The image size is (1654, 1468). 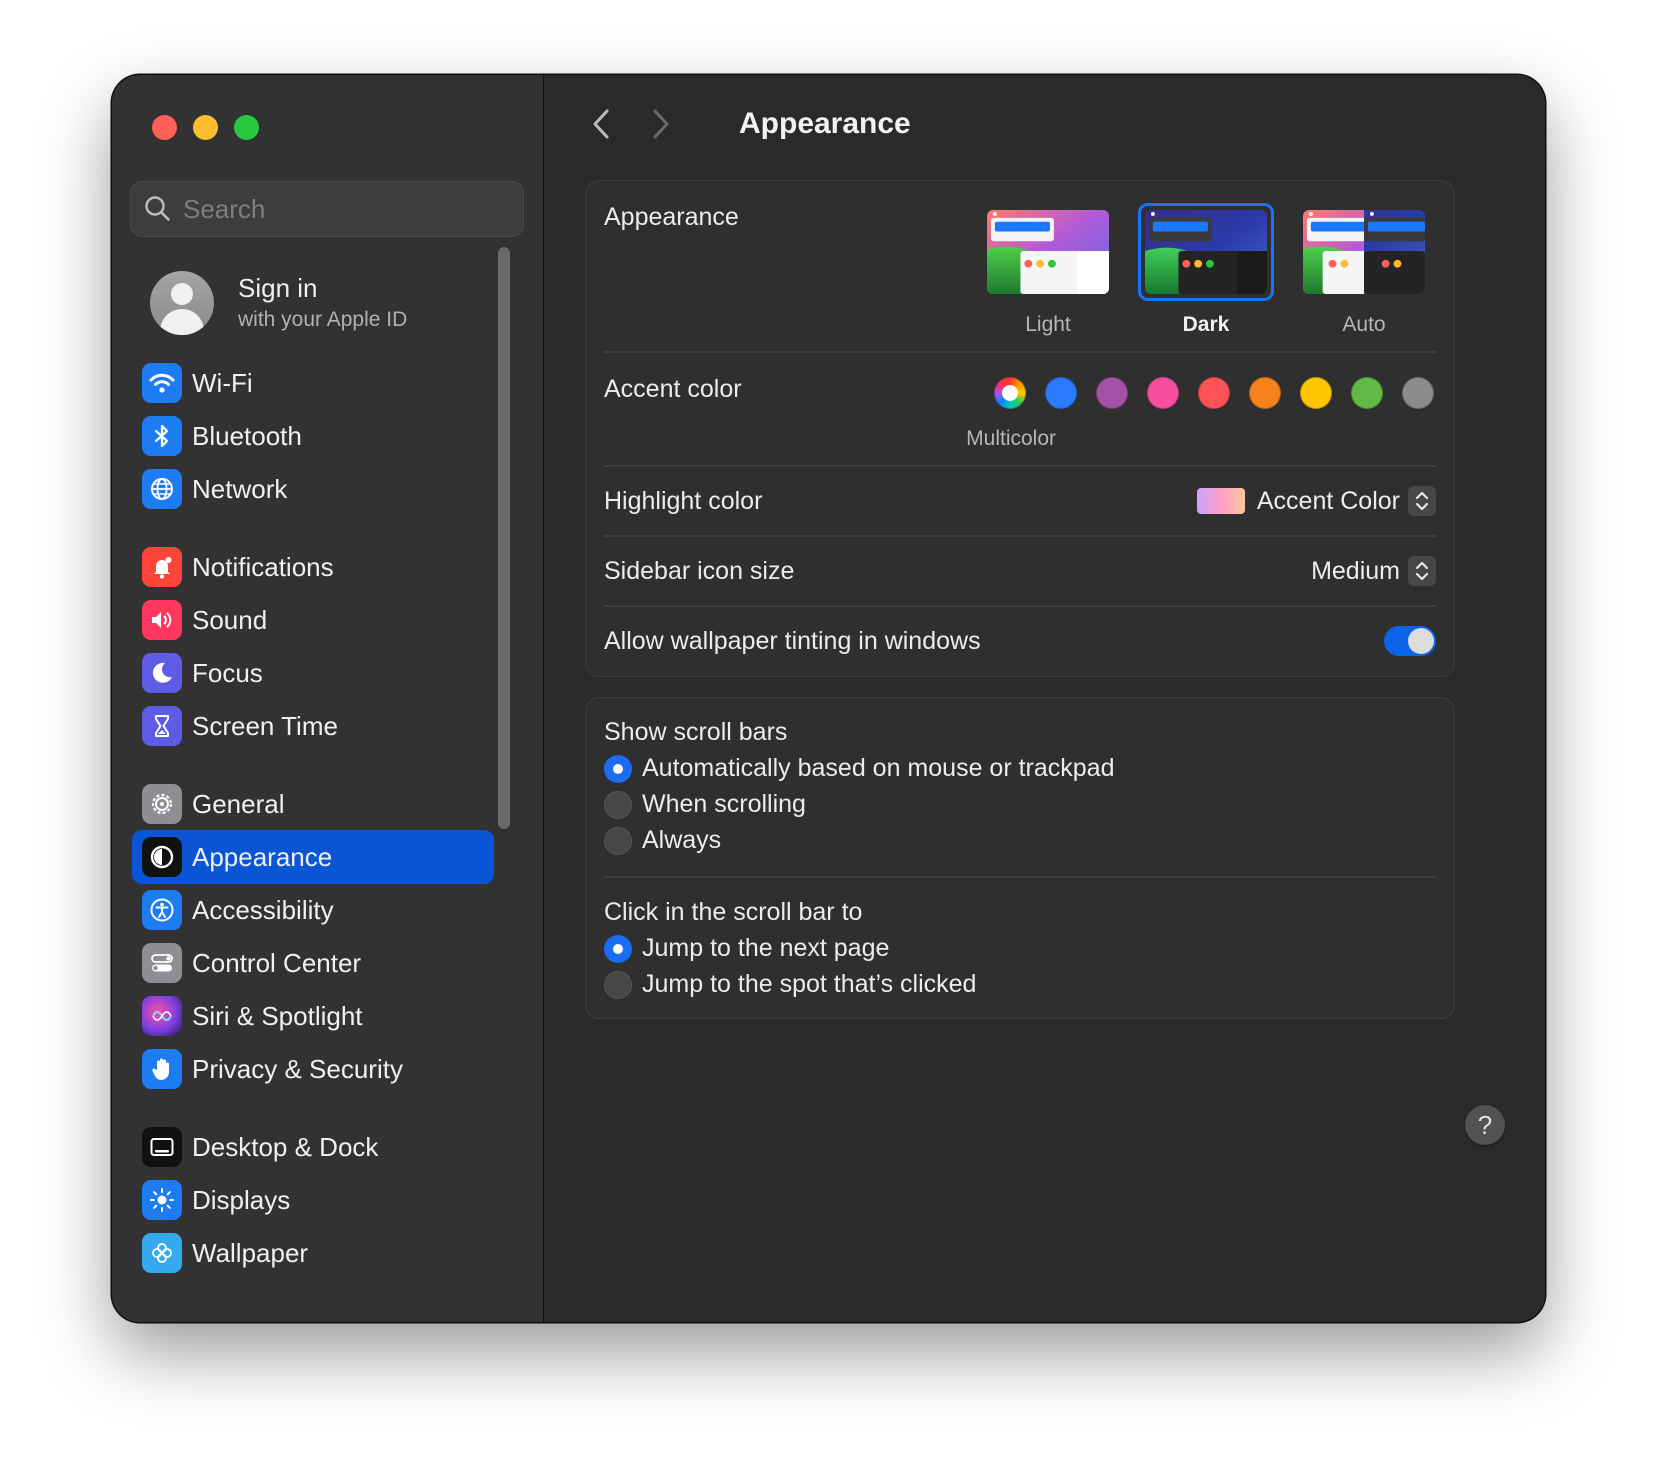 What do you see at coordinates (1418, 393) in the screenshot?
I see `accent-swatch-graphite` at bounding box center [1418, 393].